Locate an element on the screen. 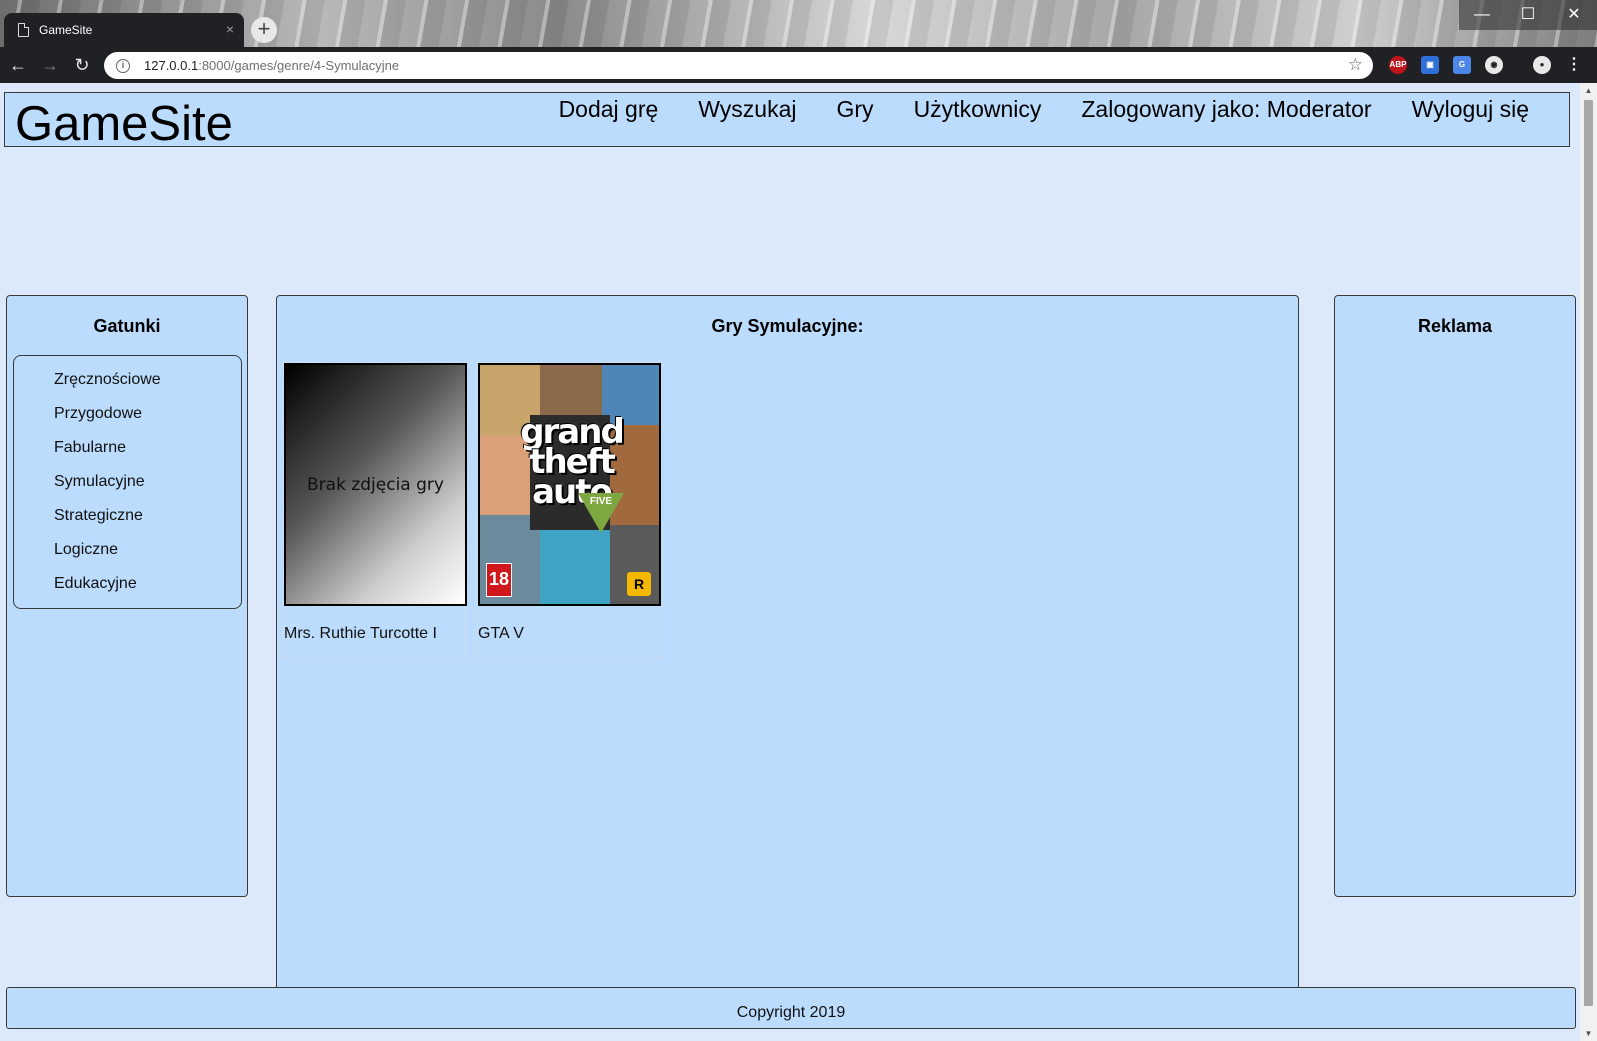  nav-users: Użytkownicy is located at coordinates (978, 109).